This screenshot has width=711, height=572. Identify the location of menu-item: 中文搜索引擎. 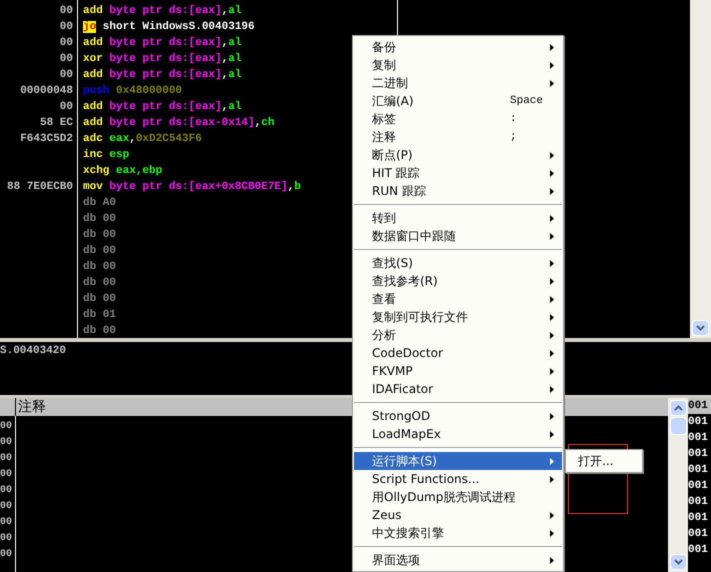
(458, 533).